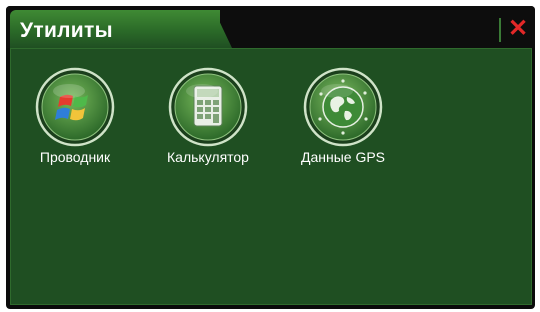  Describe the element at coordinates (343, 157) in the screenshot. I see `app-label-gps-data: Данные GPS` at that location.